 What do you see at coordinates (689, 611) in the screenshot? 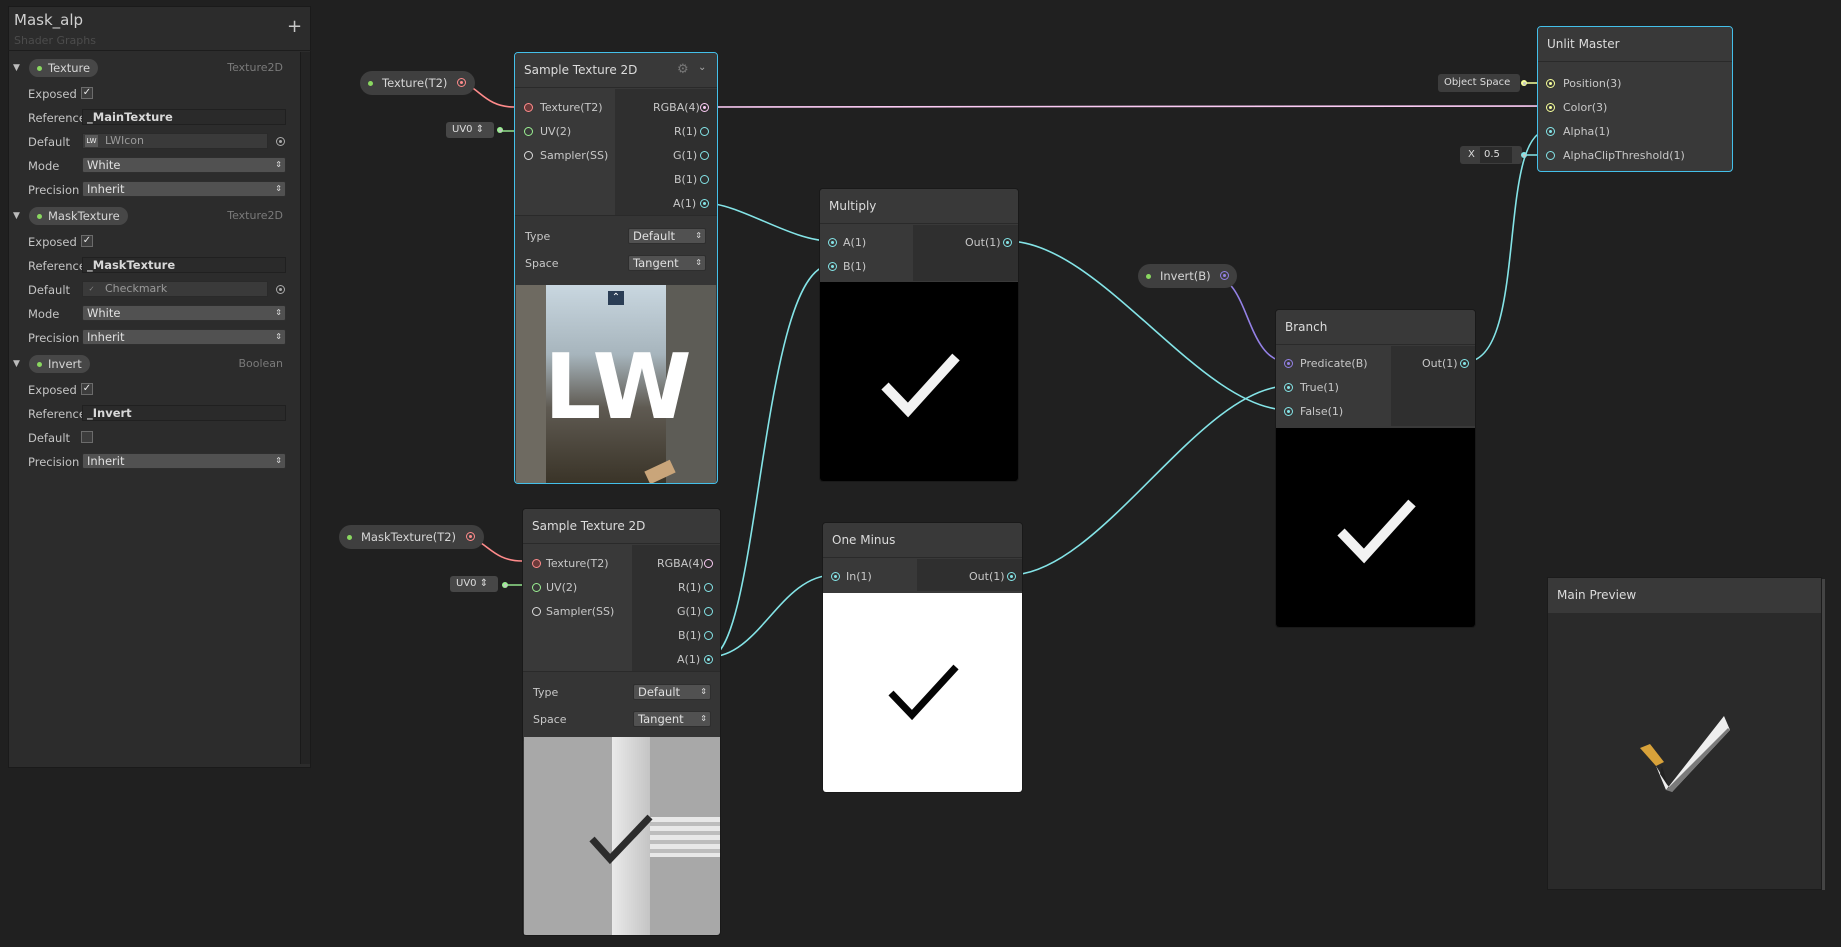
I see `port-label: G(1)` at bounding box center [689, 611].